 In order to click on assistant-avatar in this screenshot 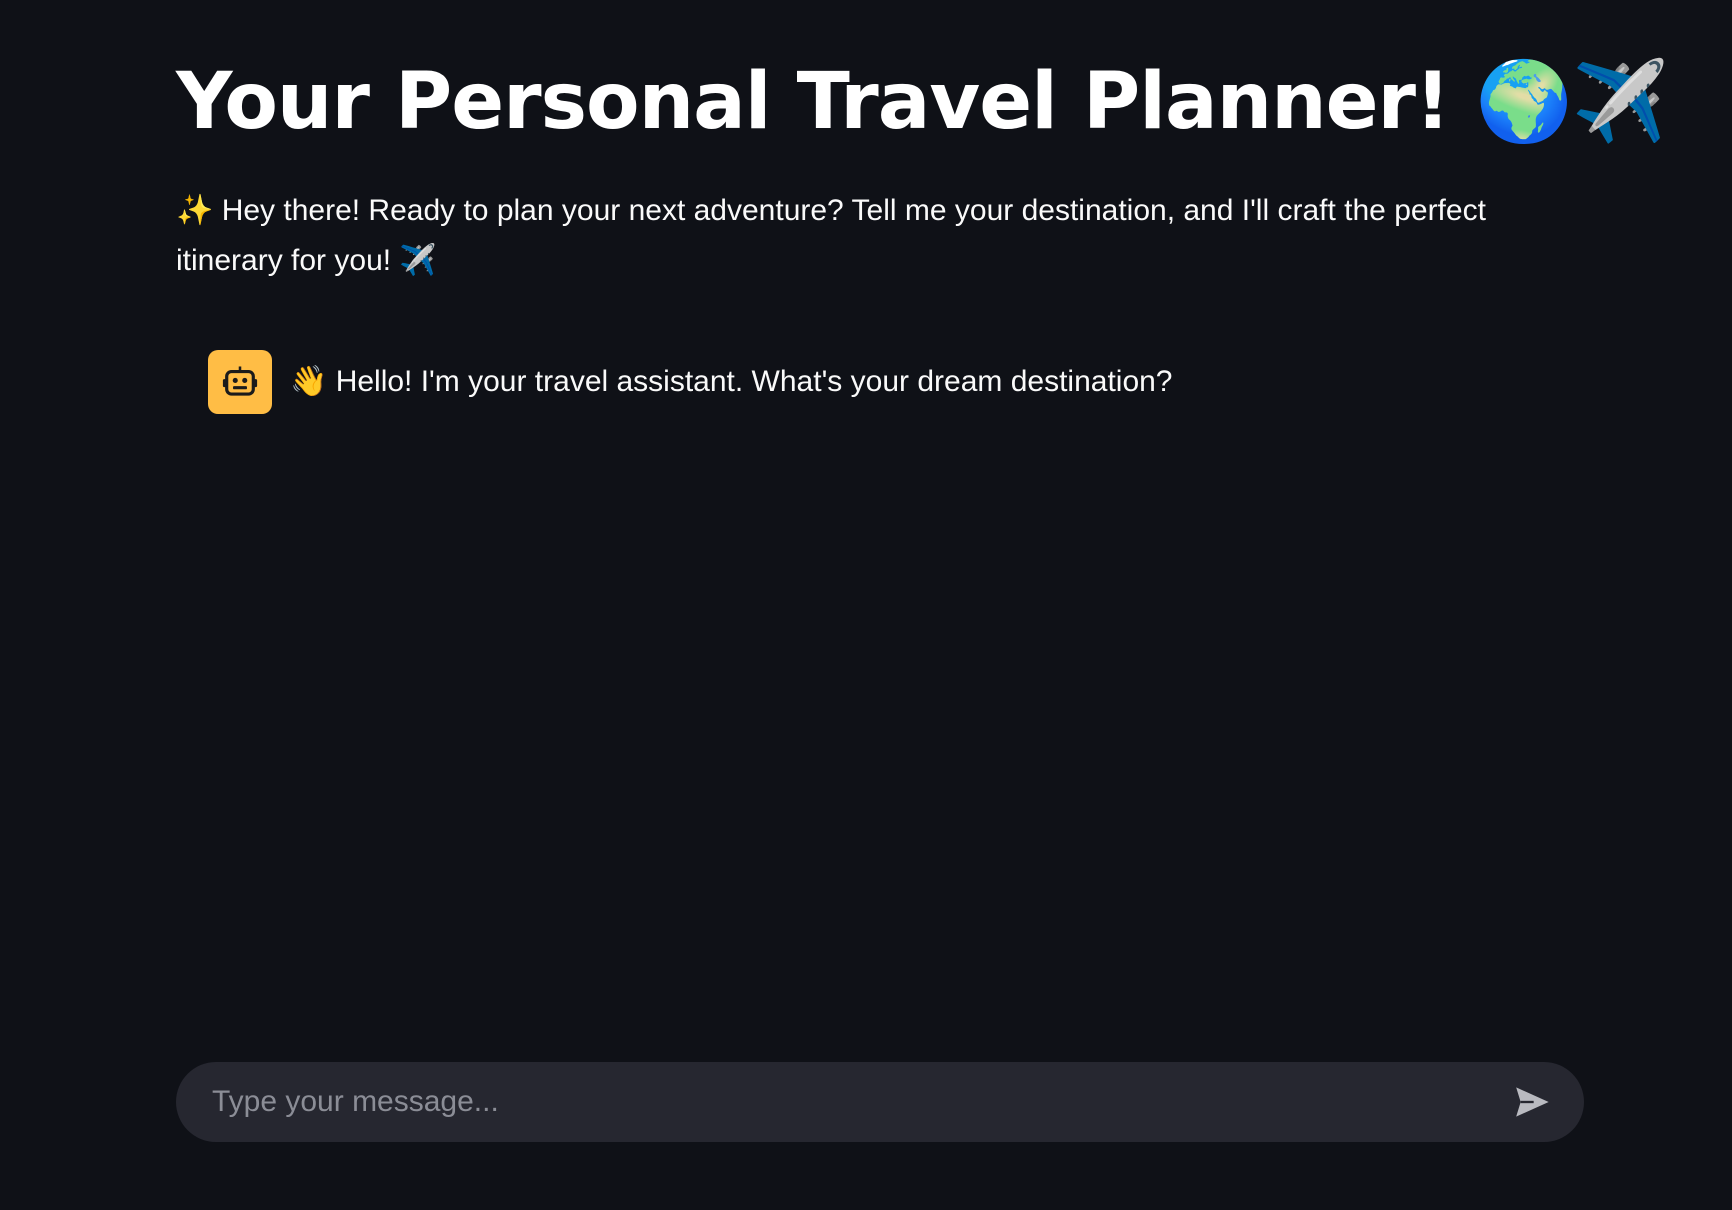, I will do `click(240, 382)`.